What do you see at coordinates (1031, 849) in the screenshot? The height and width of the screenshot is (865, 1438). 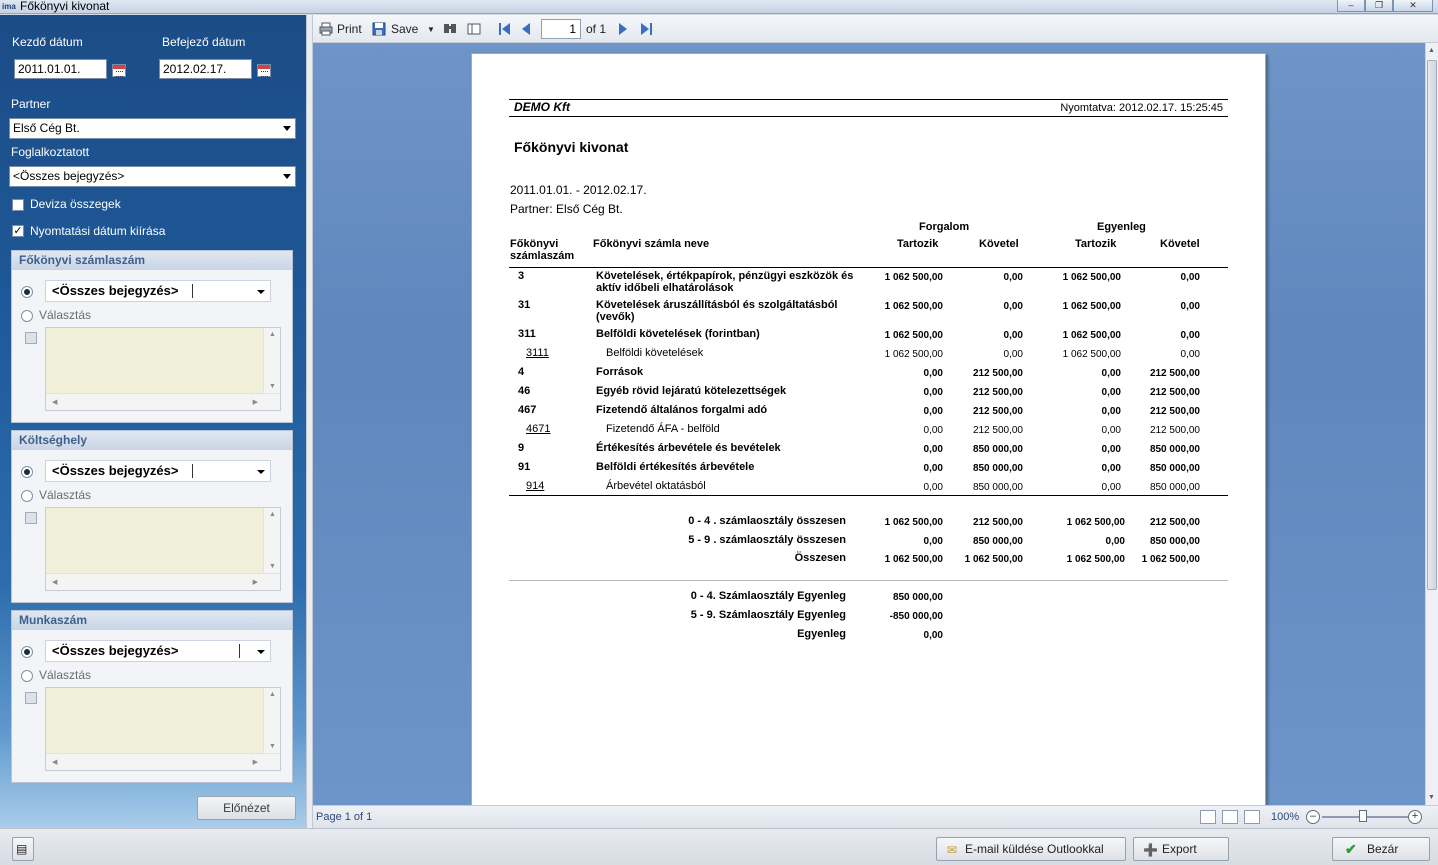 I see `email-outlook-button: ✉ E-mail küldése Outlookkal` at bounding box center [1031, 849].